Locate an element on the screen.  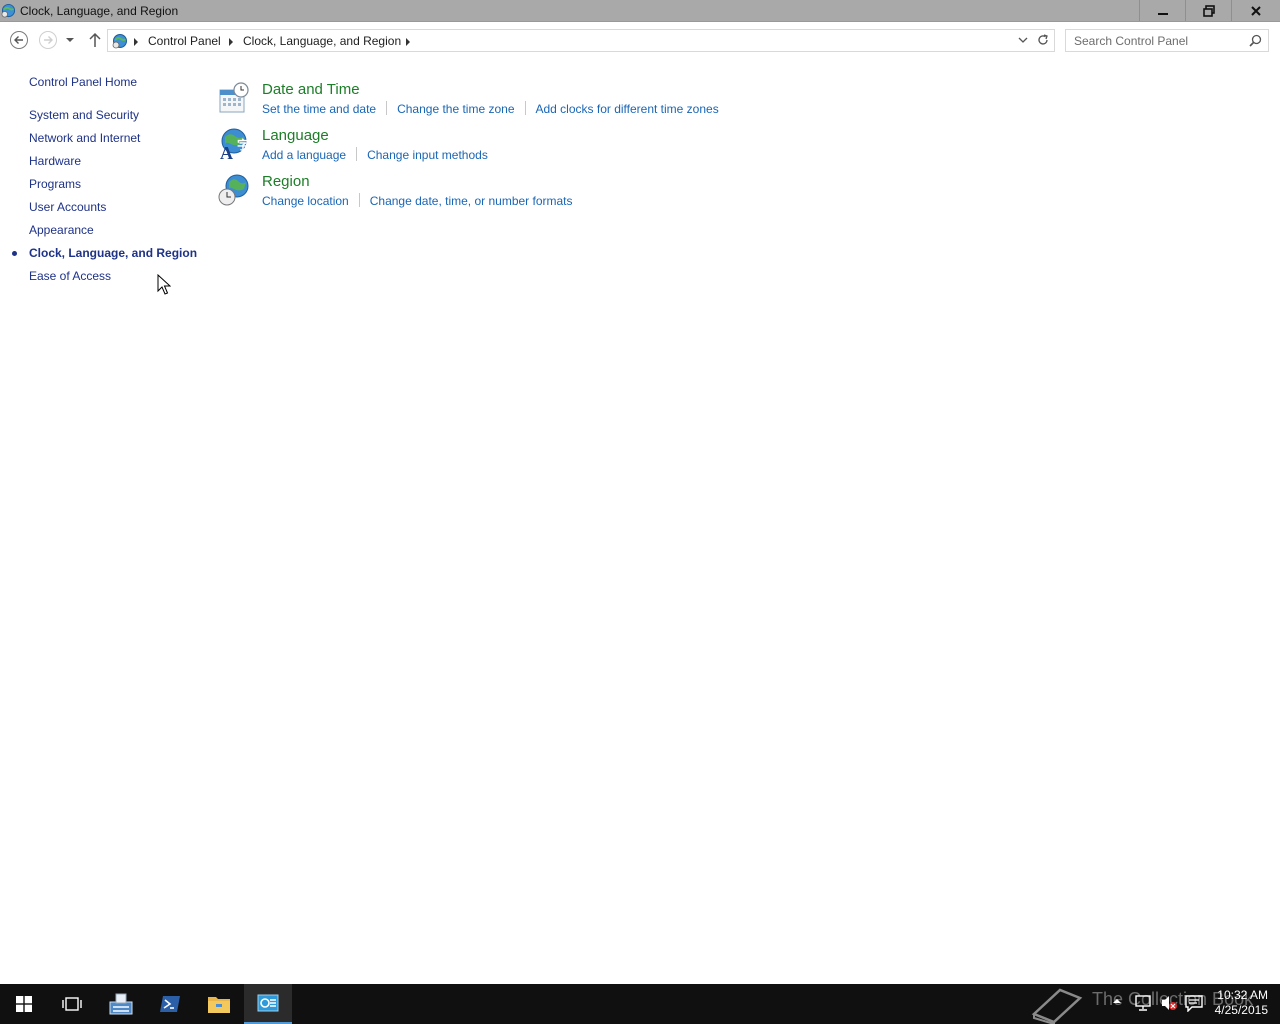
set-time-date-link: Set the time and date is located at coordinates (319, 109).